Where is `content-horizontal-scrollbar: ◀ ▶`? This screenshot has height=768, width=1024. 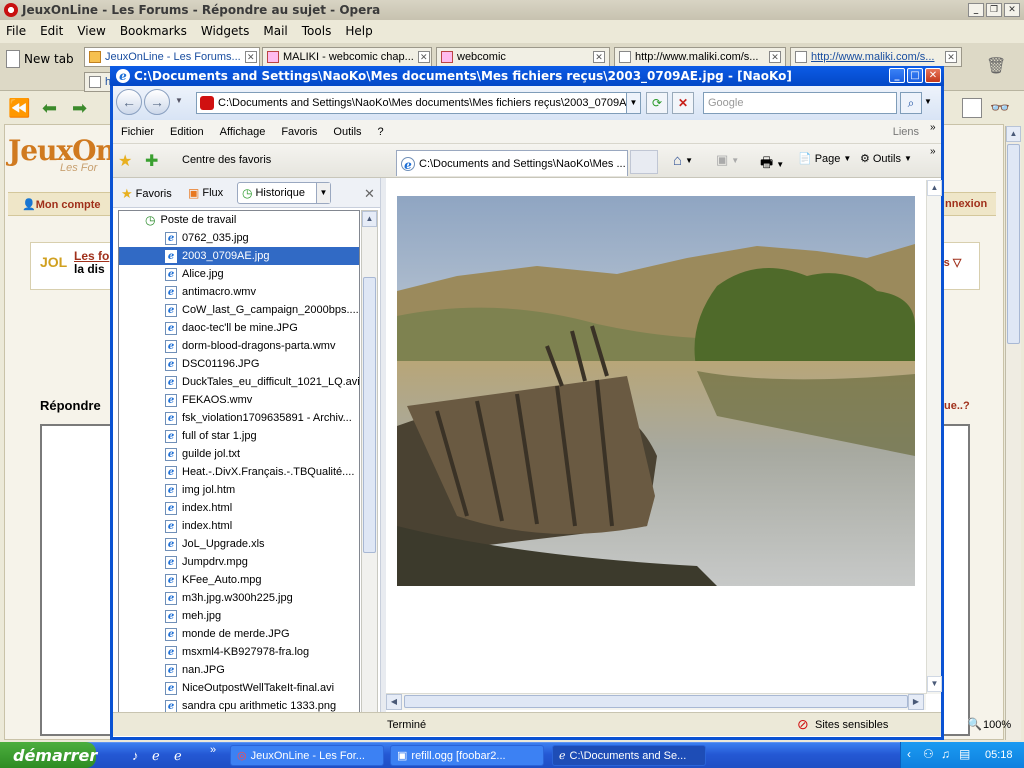 content-horizontal-scrollbar: ◀ ▶ is located at coordinates (656, 701).